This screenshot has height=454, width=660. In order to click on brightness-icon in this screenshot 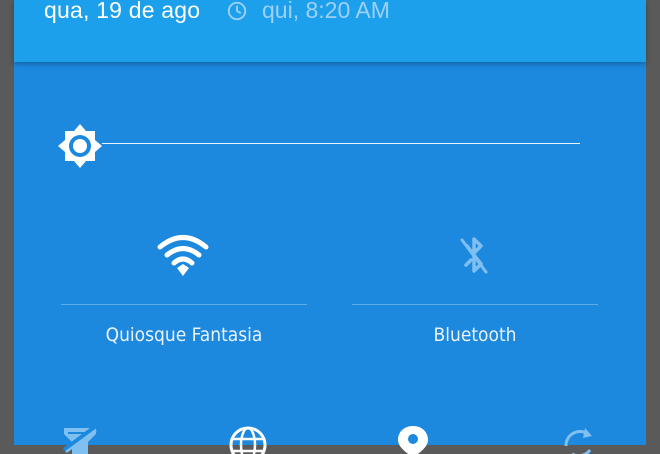, I will do `click(80, 146)`.